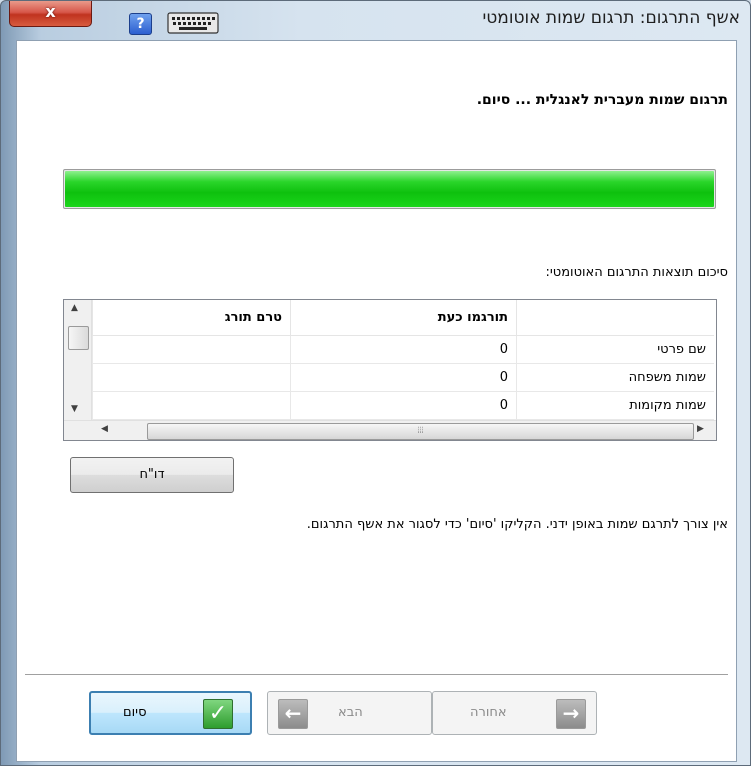  Describe the element at coordinates (78, 338) in the screenshot. I see `vertical-scroll-thumb` at that location.